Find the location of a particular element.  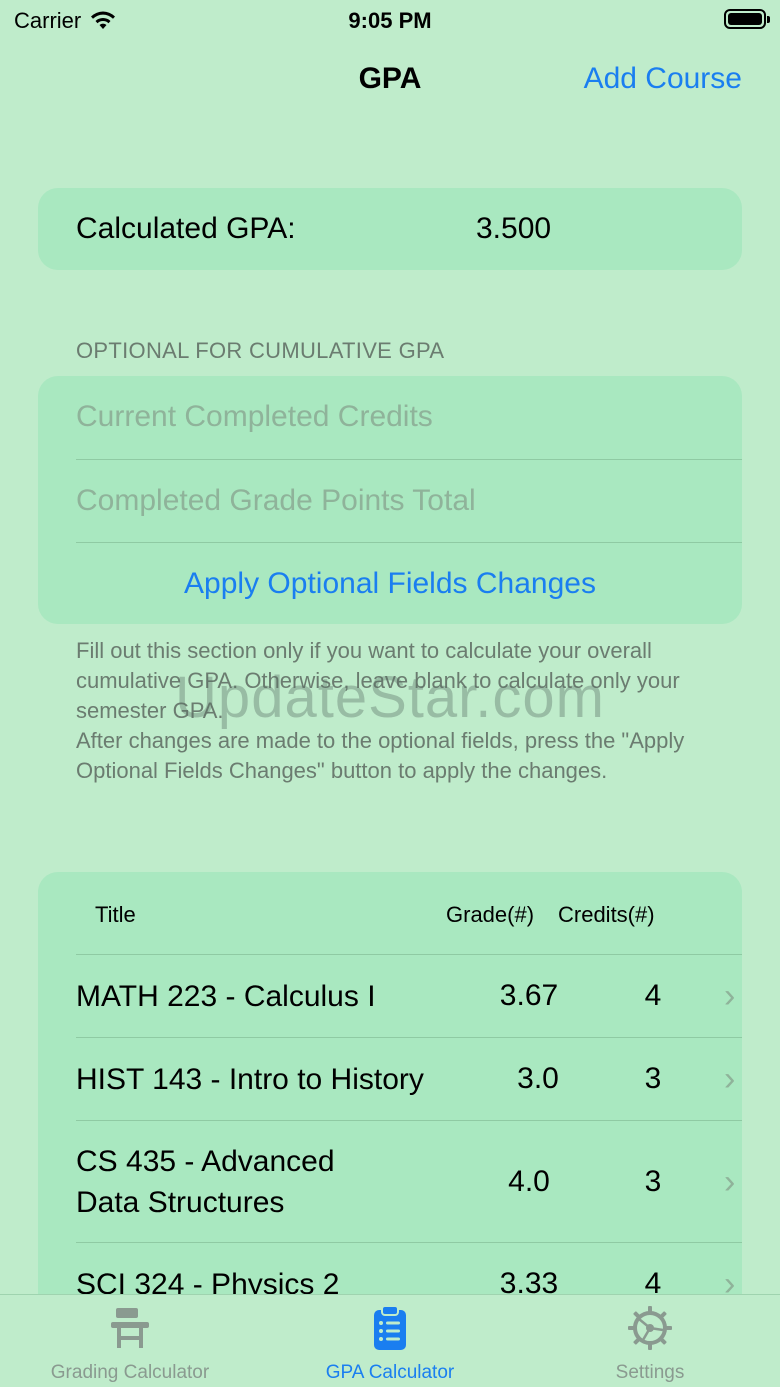

status-time: 9:05 PM is located at coordinates (390, 20).